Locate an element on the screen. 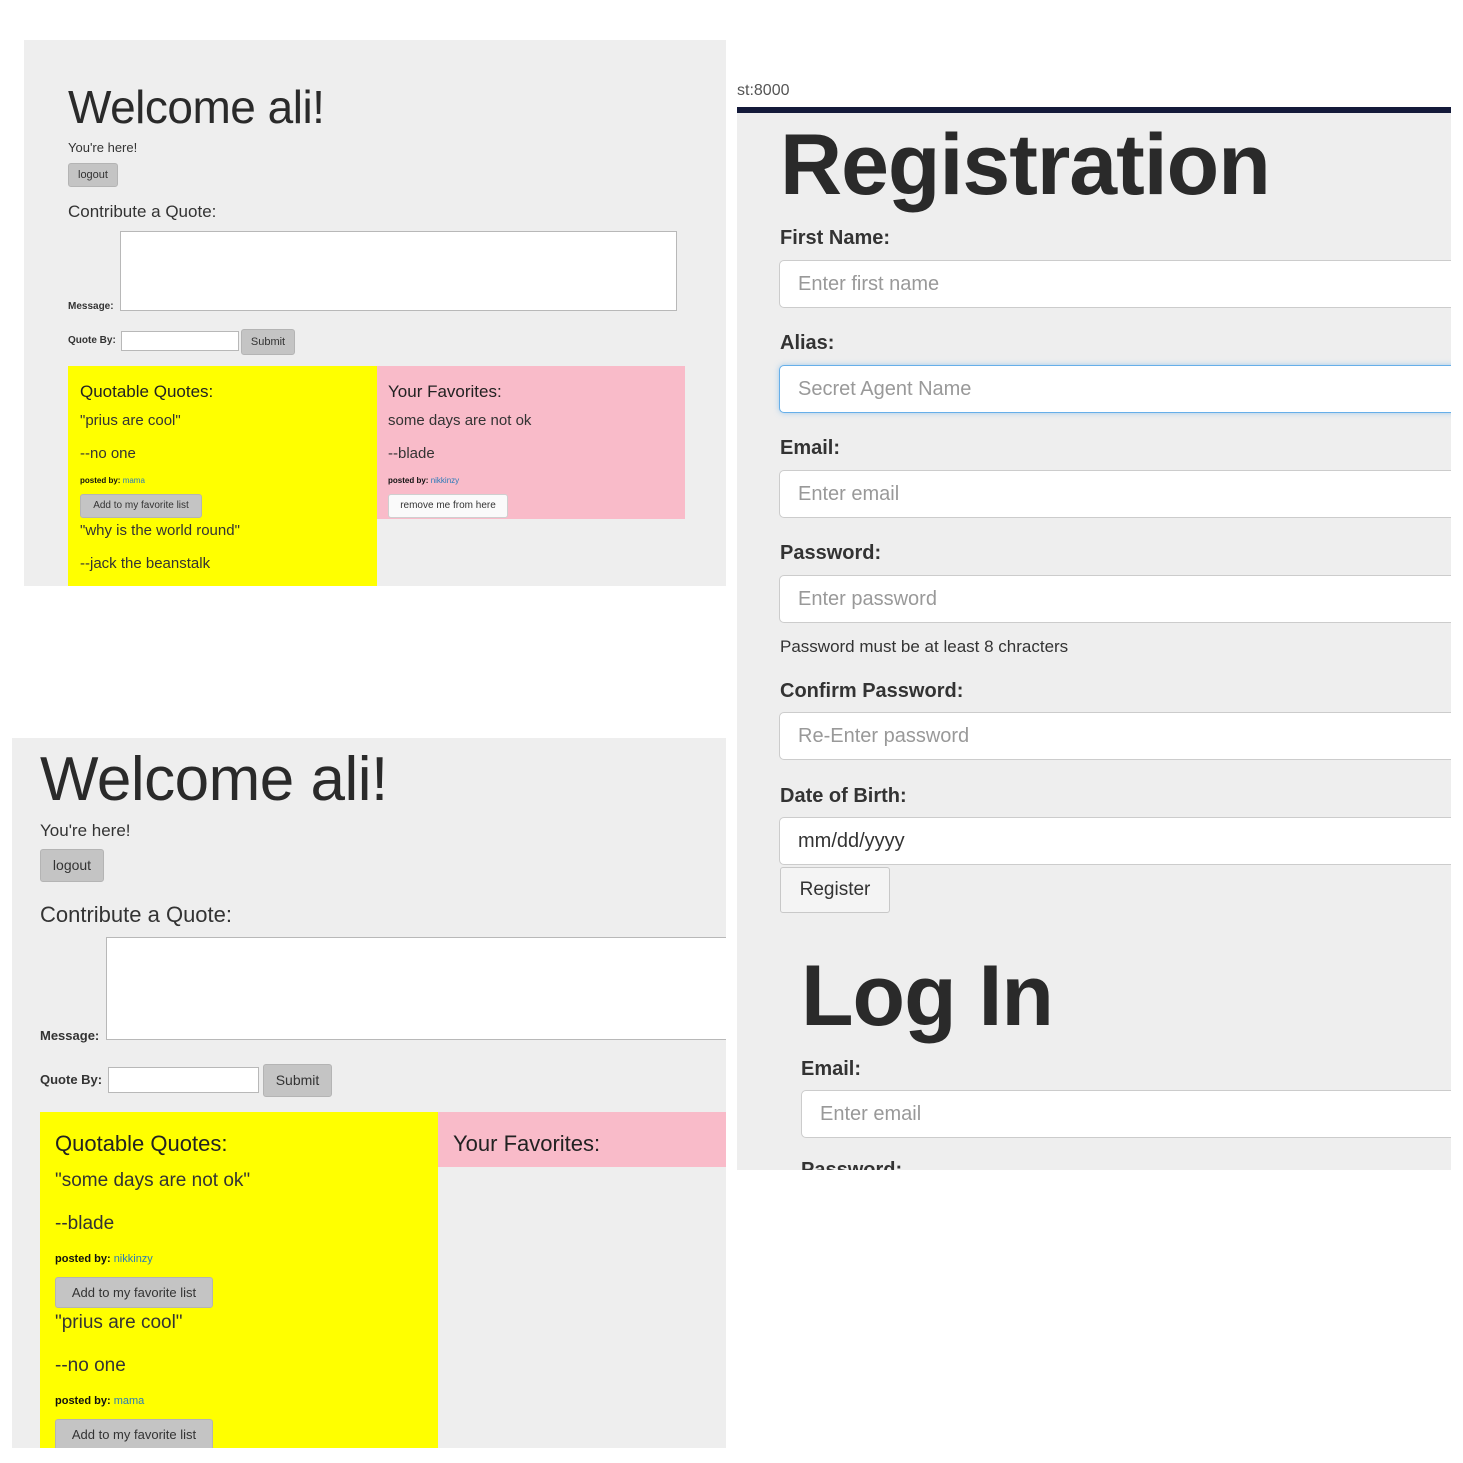  quote-text: "some days are not ok" is located at coordinates (153, 1180).